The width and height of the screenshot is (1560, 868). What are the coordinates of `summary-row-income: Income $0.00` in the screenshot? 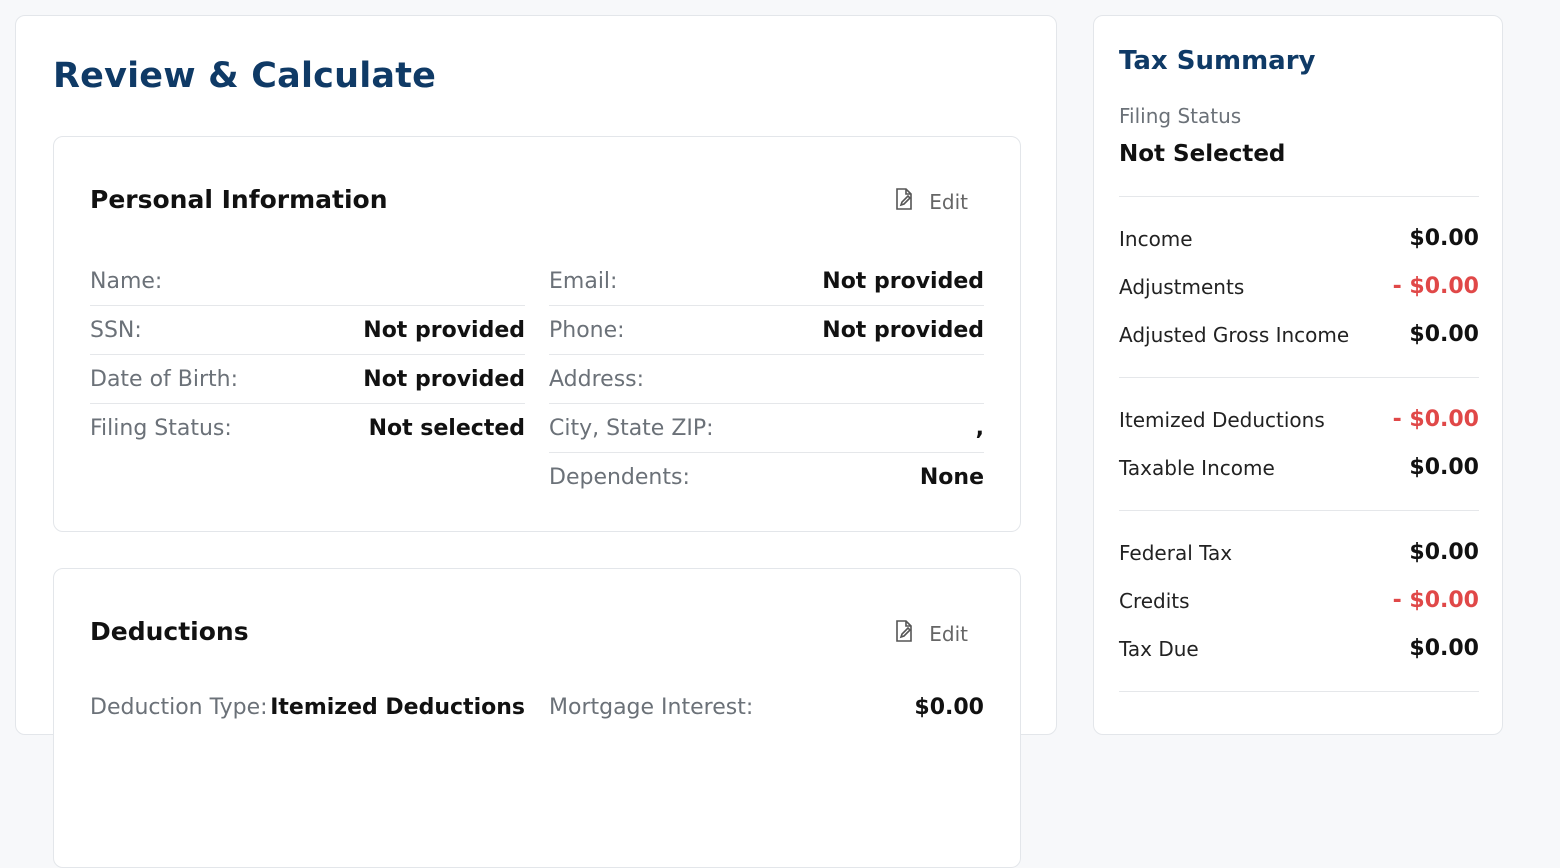 It's located at (1299, 238).